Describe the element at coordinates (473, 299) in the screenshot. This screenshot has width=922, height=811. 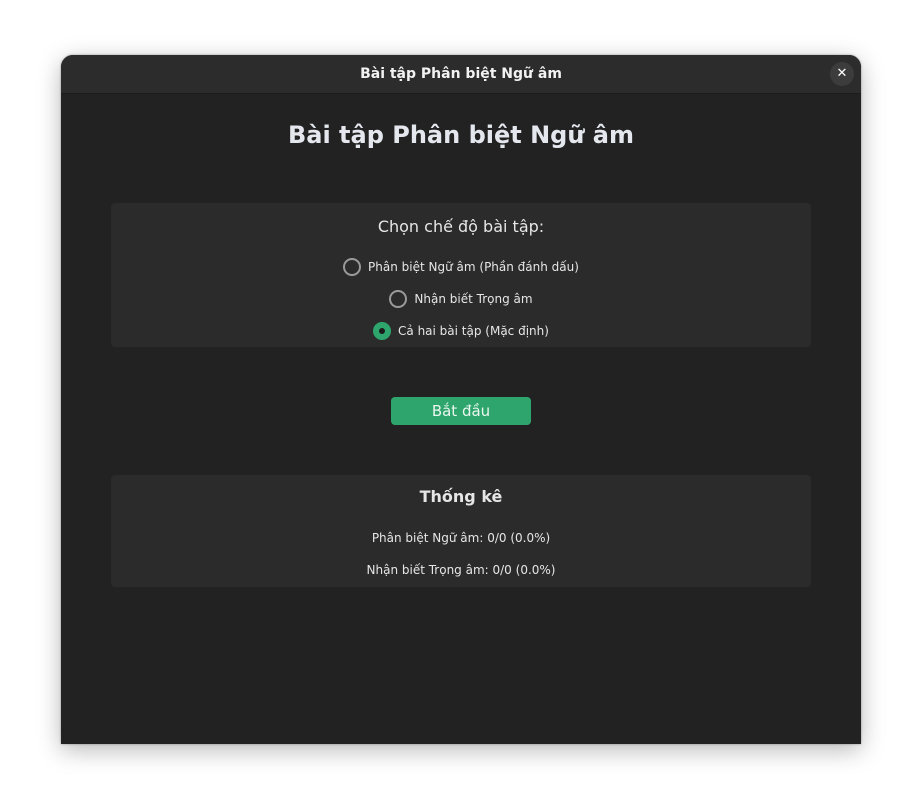
I see `radio-label: Nhận biết Trọng âm` at that location.